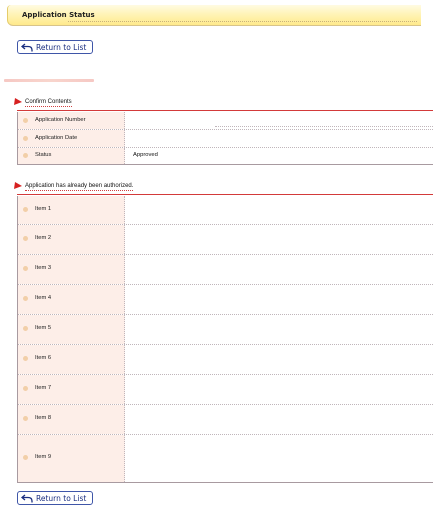 Image resolution: width=433 pixels, height=506 pixels. I want to click on table-row: Item 5, so click(225, 330).